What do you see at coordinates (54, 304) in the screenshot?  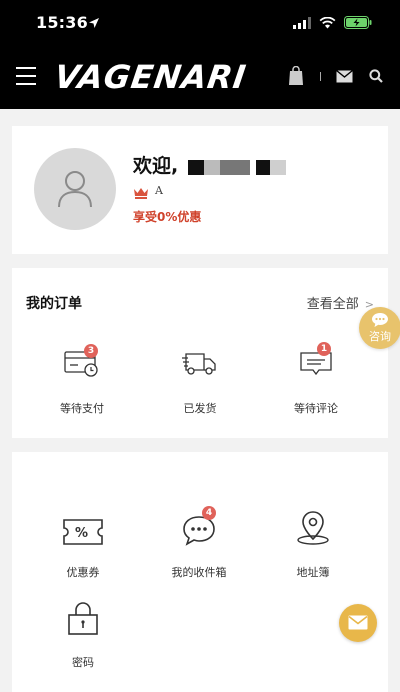 I see `orders-title: 我的订单` at bounding box center [54, 304].